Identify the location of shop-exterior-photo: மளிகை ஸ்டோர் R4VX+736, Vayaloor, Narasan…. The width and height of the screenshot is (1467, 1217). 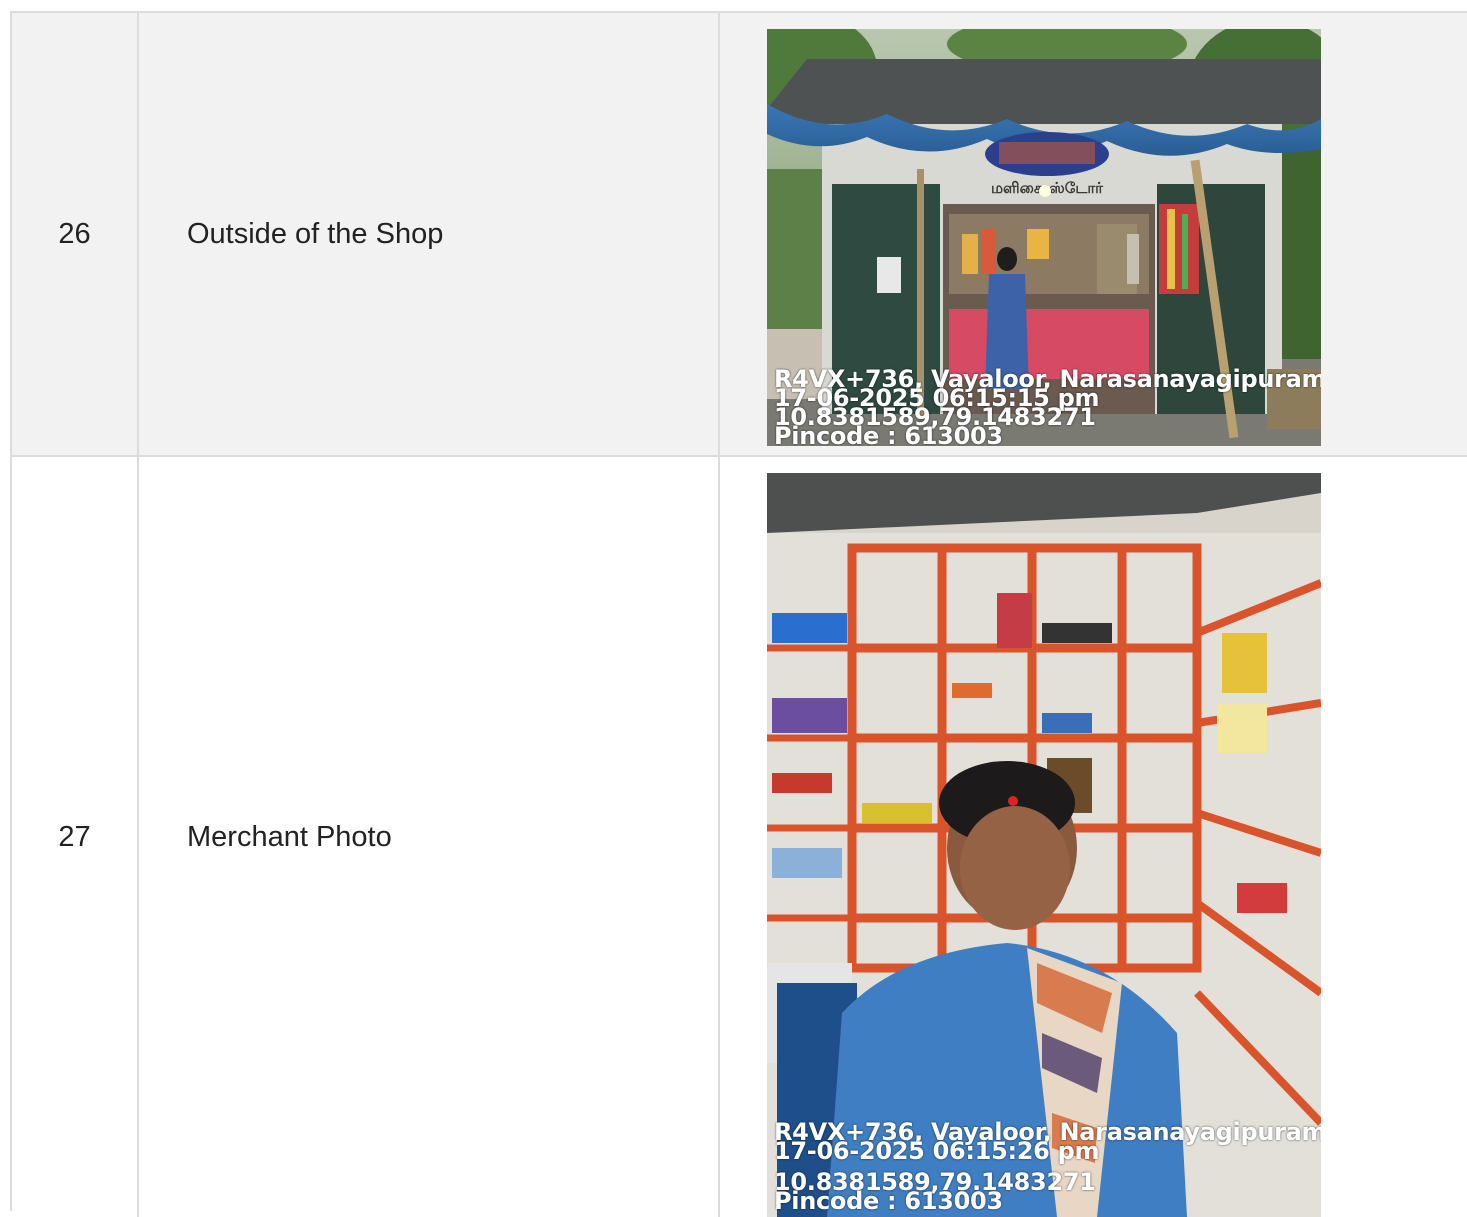
(1044, 237).